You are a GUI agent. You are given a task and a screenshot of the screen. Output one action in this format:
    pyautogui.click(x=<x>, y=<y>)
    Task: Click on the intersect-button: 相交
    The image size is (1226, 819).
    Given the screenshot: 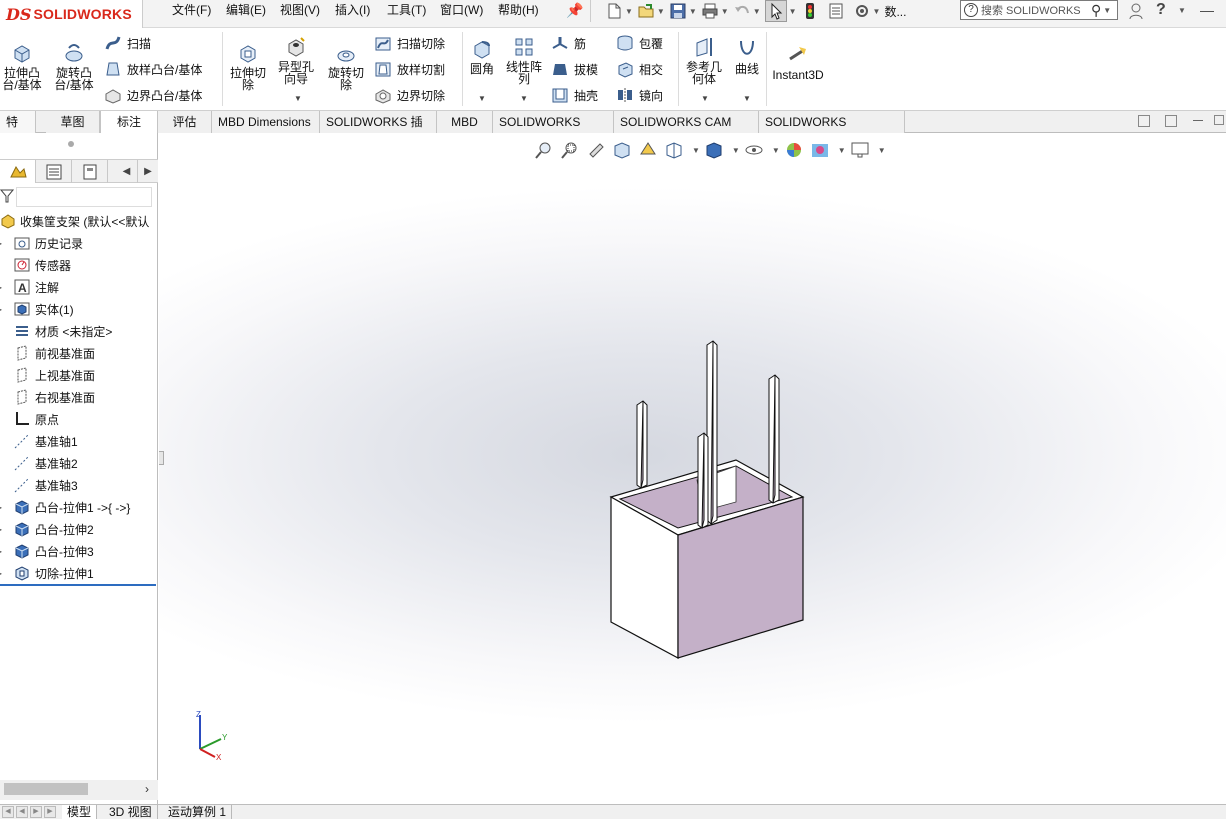 What is the action you would take?
    pyautogui.click(x=639, y=69)
    